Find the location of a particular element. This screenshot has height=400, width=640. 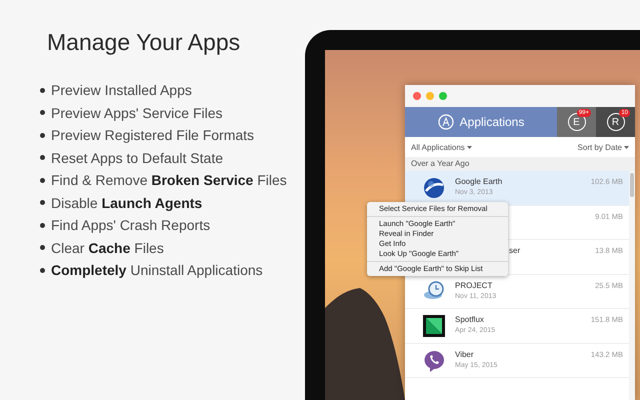

feature-text: Clear Cache Files is located at coordinates (107, 248).